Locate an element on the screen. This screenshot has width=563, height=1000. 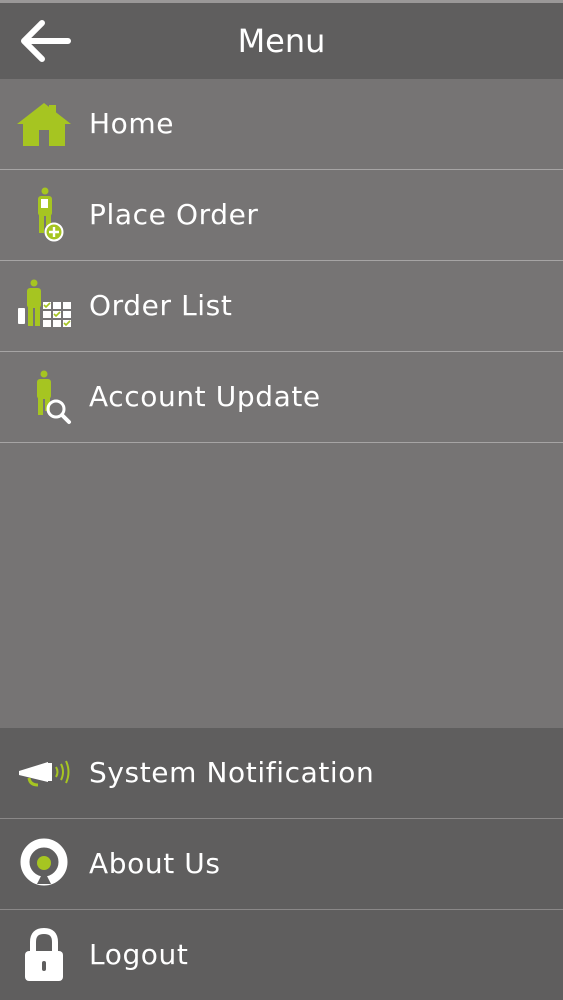
header-bar: Menu is located at coordinates (281, 41).